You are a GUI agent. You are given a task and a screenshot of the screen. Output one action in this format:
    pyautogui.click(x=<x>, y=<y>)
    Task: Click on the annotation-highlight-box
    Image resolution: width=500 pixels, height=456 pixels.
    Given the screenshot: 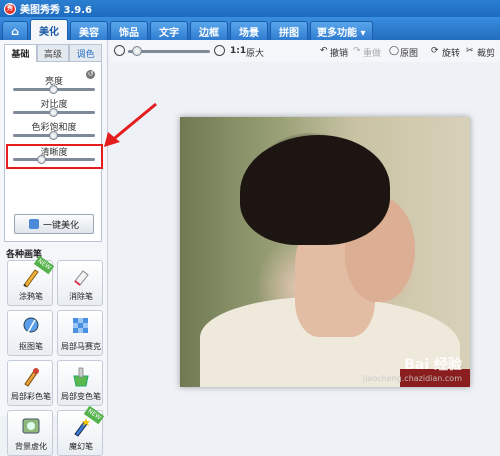 What is the action you would take?
    pyautogui.click(x=54, y=156)
    